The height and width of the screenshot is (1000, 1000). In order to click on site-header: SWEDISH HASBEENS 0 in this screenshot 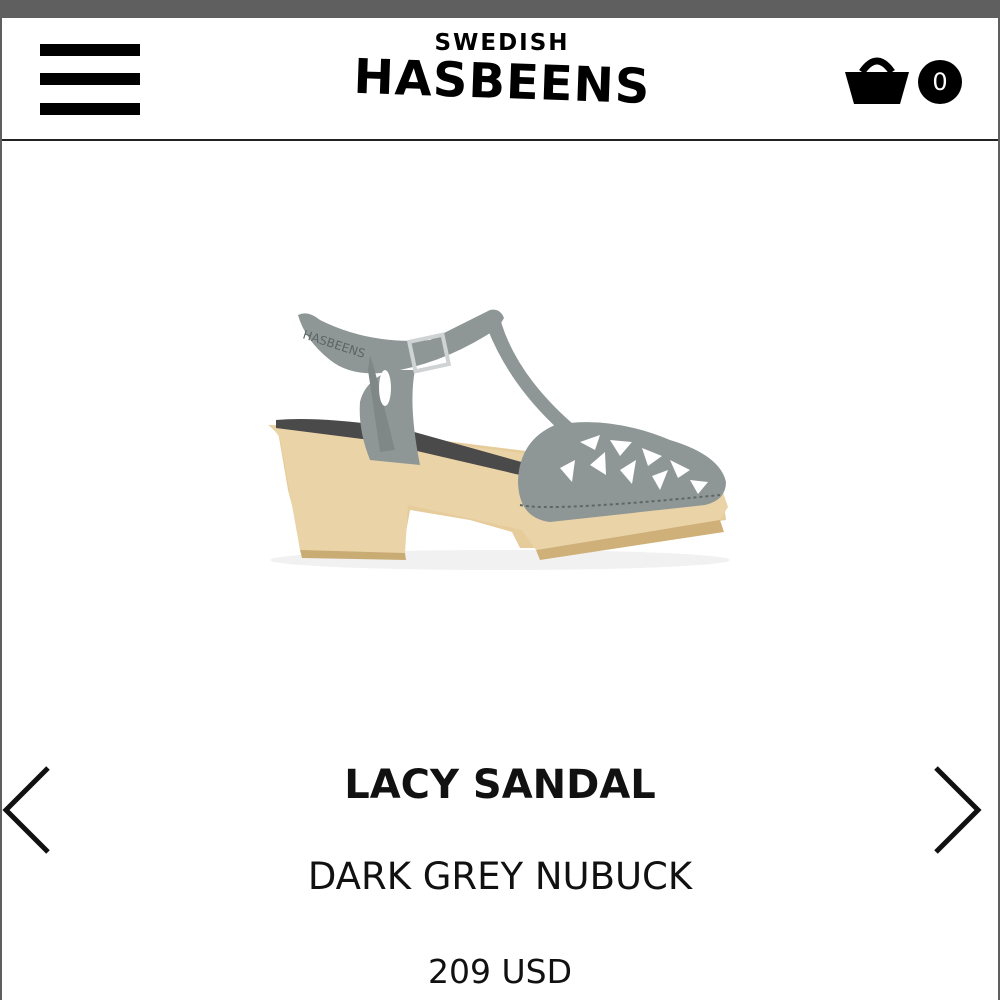, I will do `click(500, 79)`.